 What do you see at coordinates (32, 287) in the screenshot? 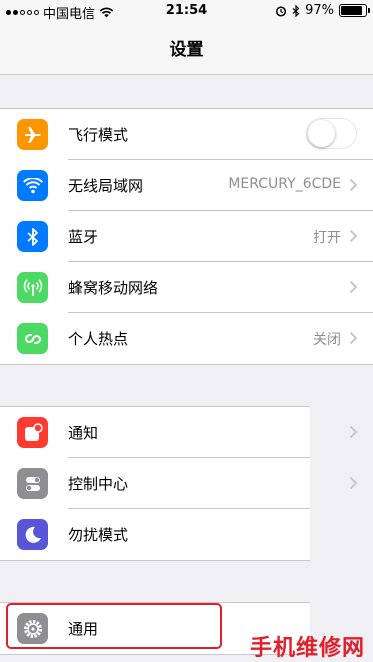
I see `cellular-icon` at bounding box center [32, 287].